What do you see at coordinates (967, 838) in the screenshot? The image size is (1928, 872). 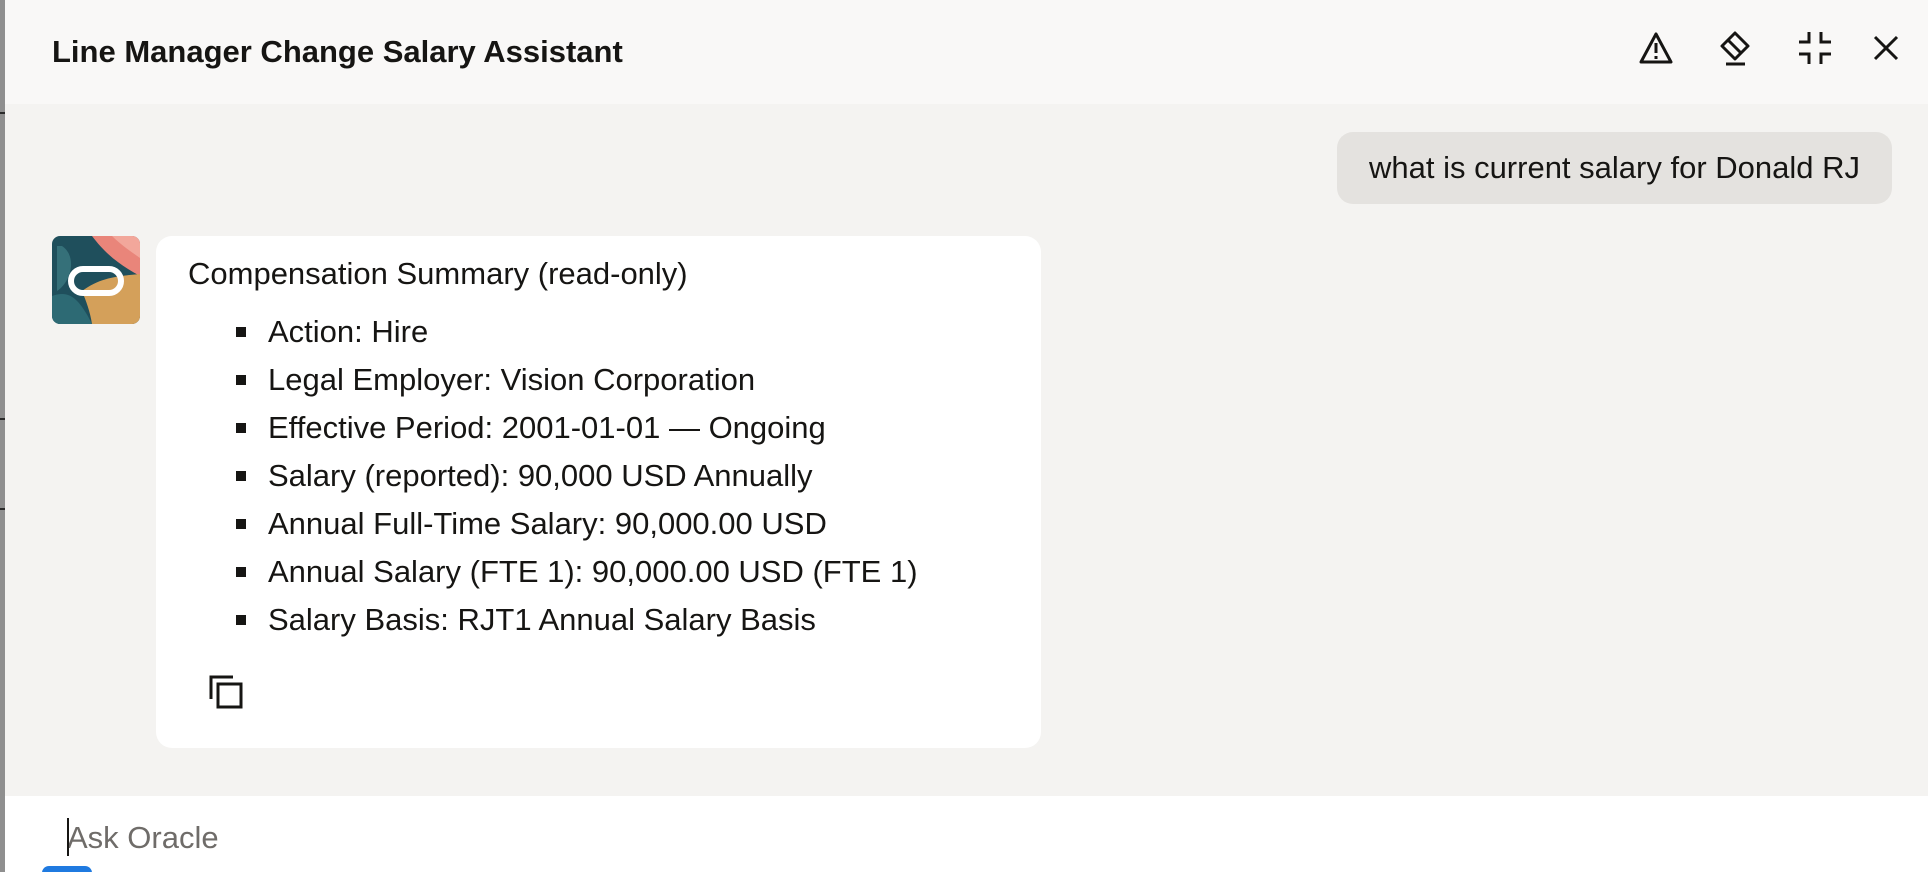 I see `ask-oracle-input` at bounding box center [967, 838].